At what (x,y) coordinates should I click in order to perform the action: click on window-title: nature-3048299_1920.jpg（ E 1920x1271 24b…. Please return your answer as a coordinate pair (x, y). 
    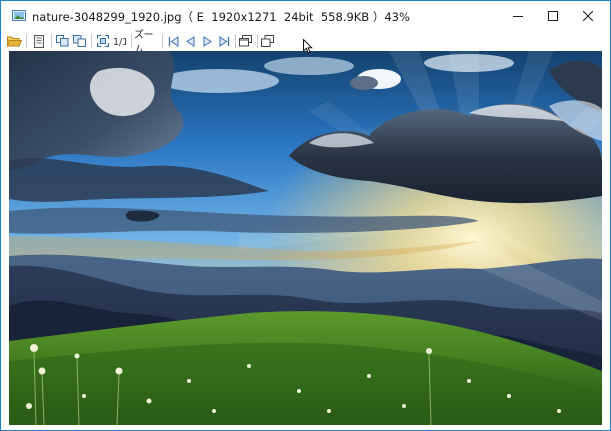
    Looking at the image, I should click on (221, 17).